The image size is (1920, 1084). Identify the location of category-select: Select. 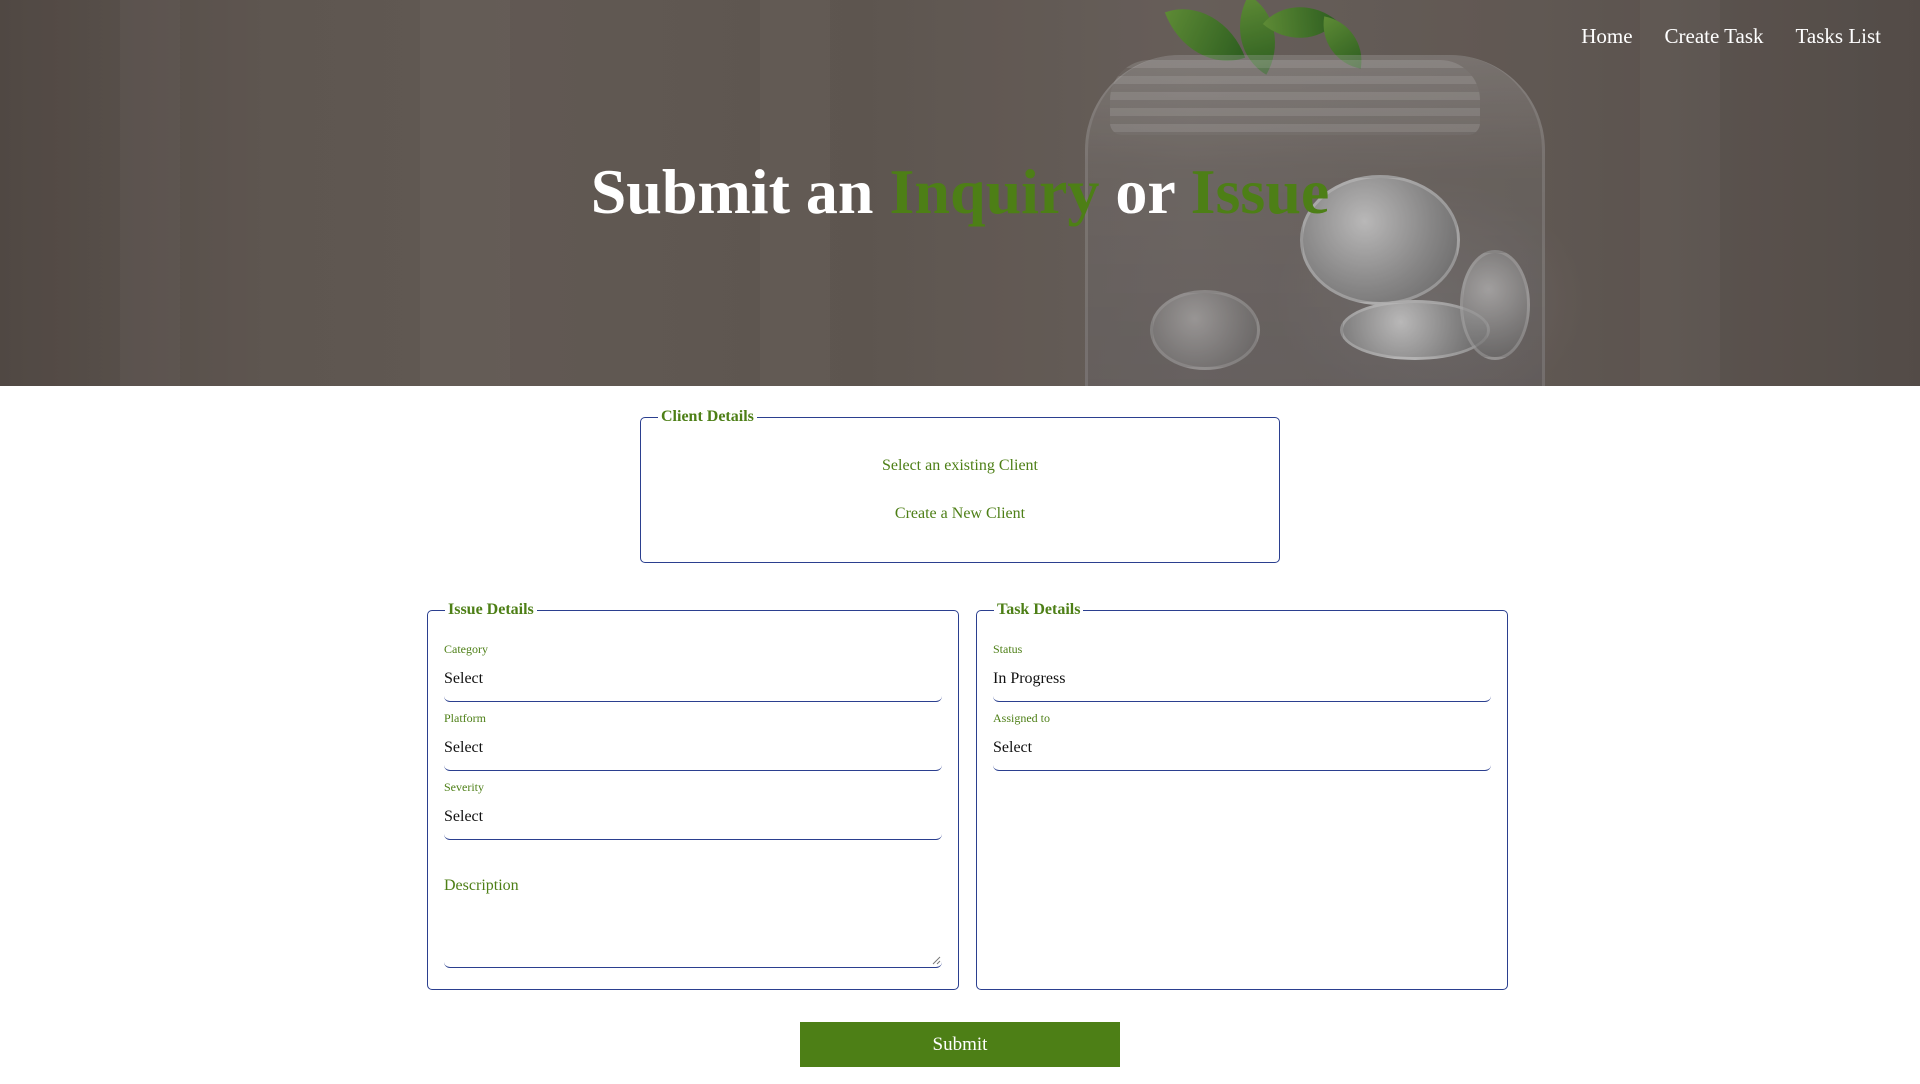
(693, 685).